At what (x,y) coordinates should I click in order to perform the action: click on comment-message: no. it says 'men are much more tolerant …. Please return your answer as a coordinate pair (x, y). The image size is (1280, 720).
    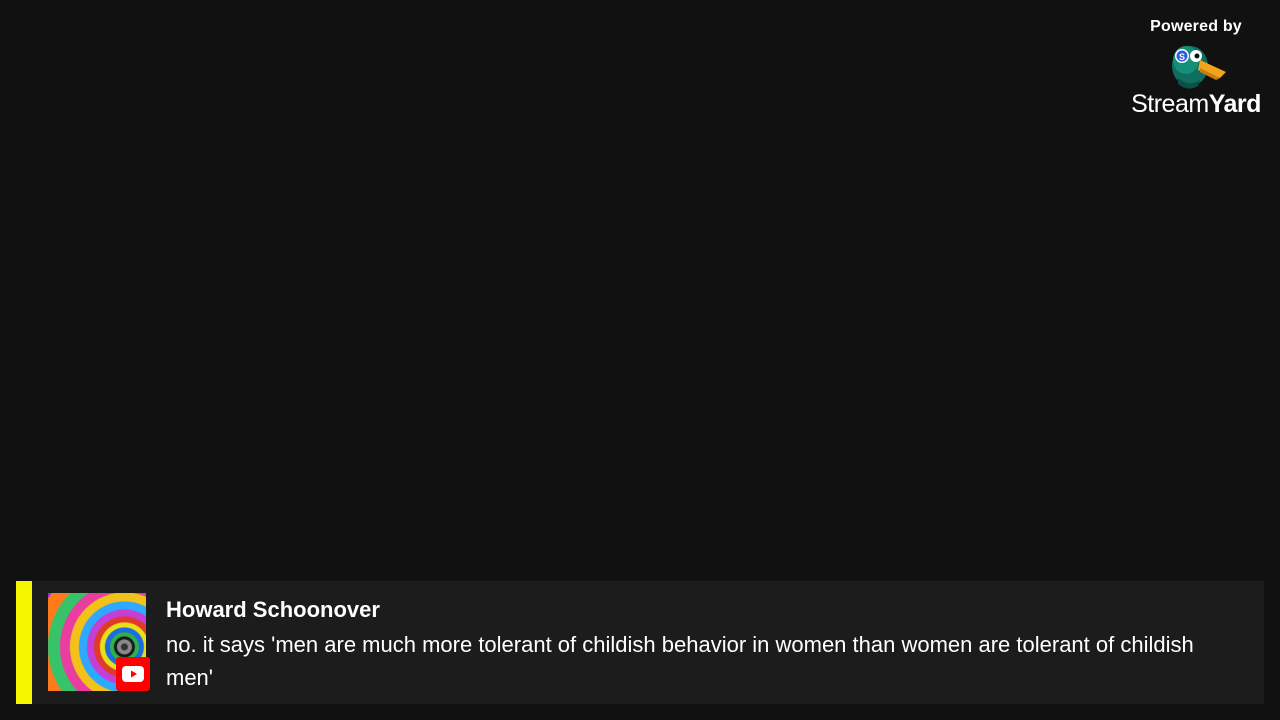
    Looking at the image, I should click on (680, 661).